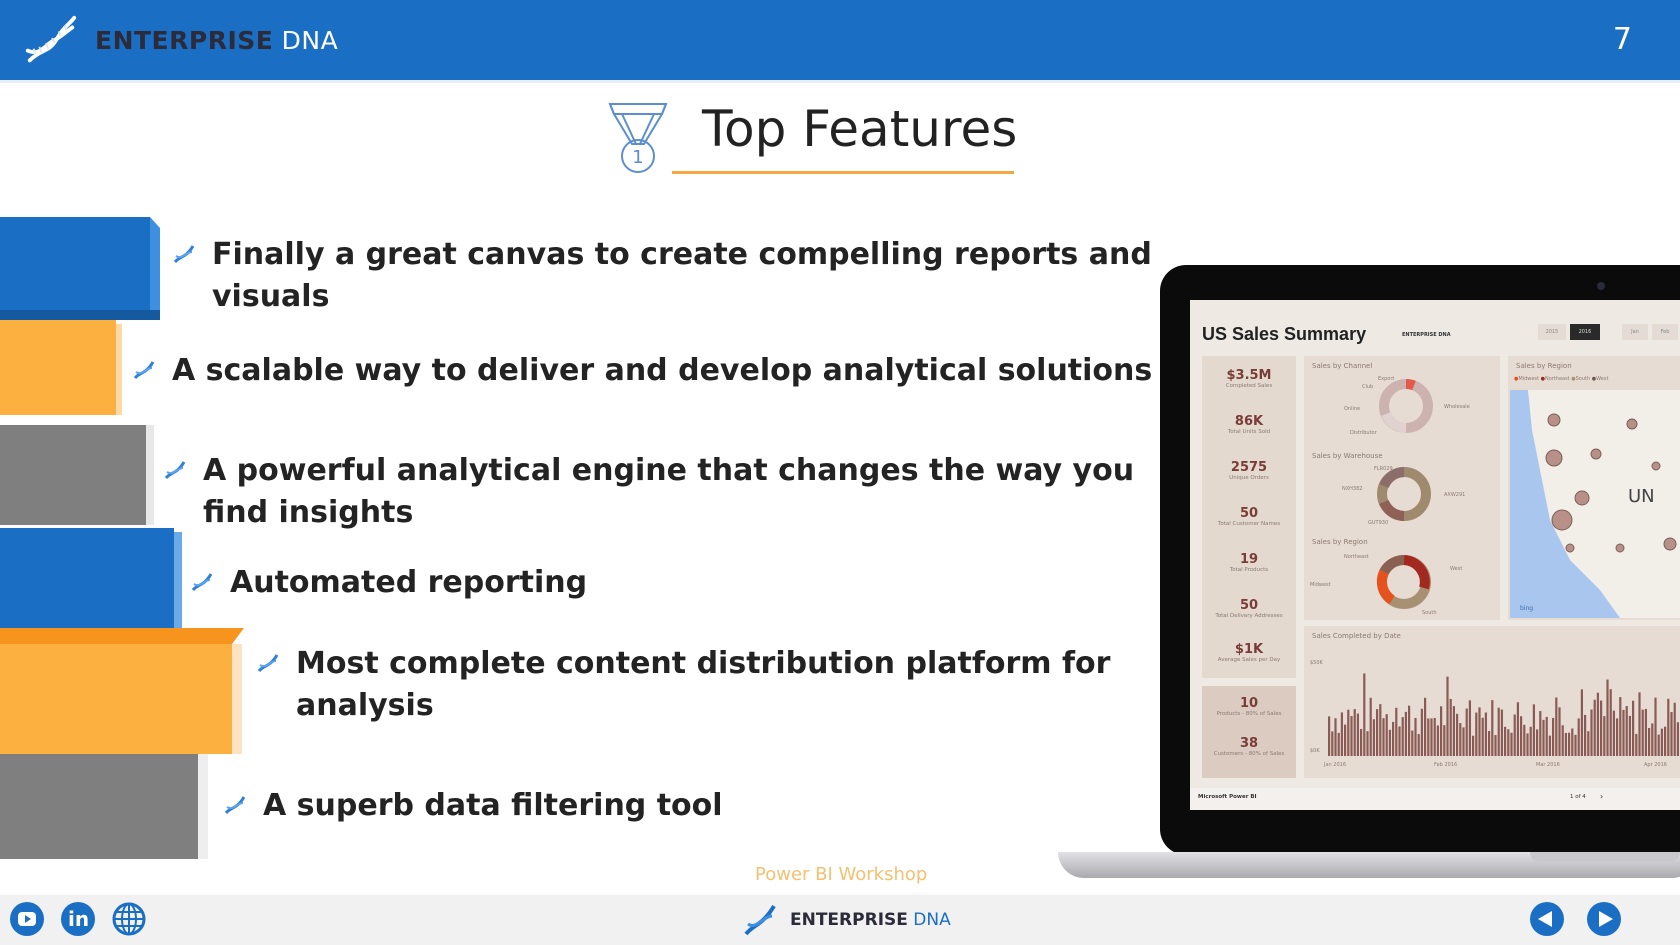  I want to click on step-3-side, so click(150, 475).